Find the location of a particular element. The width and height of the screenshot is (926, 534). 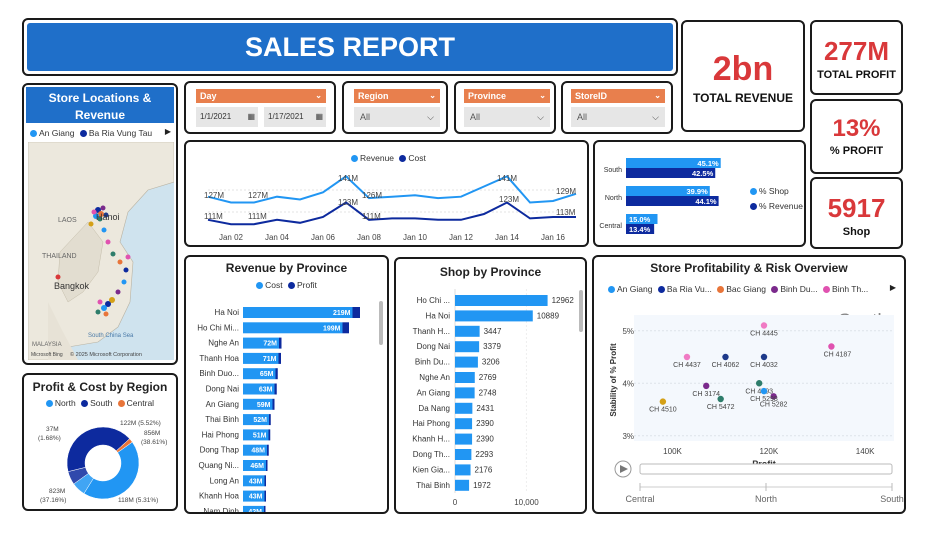

region-slicer-header: Region ⌄ is located at coordinates (397, 96).